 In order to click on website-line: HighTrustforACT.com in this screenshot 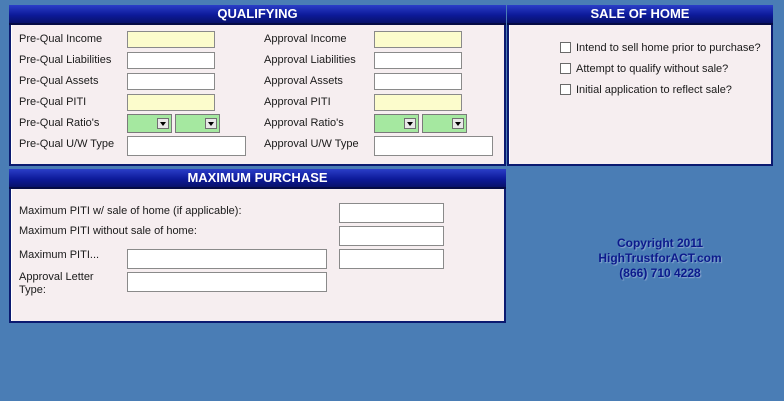, I will do `click(660, 258)`.